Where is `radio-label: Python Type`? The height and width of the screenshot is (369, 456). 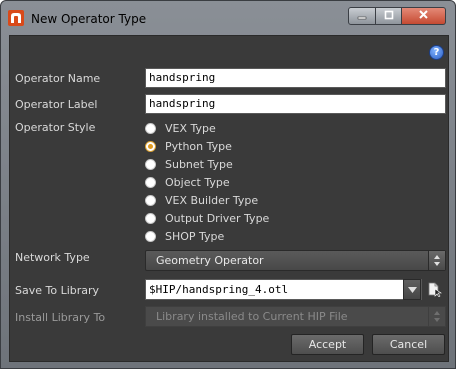
radio-label: Python Type is located at coordinates (198, 146).